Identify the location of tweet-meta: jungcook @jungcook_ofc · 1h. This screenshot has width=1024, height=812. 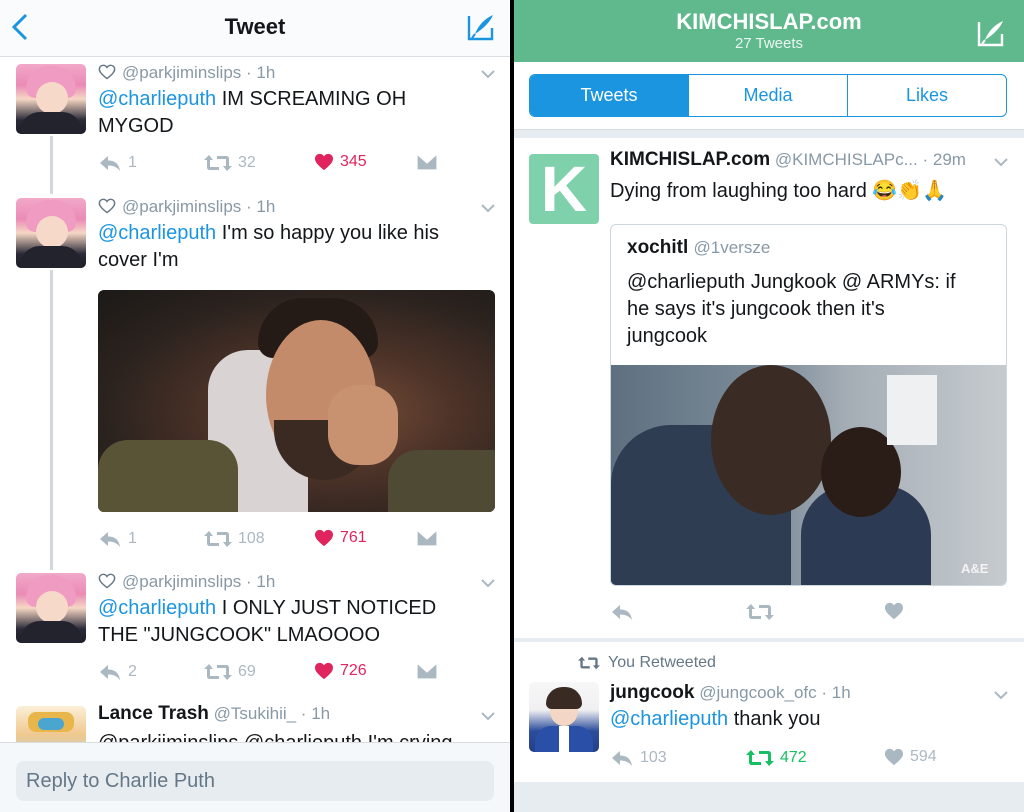
(730, 692).